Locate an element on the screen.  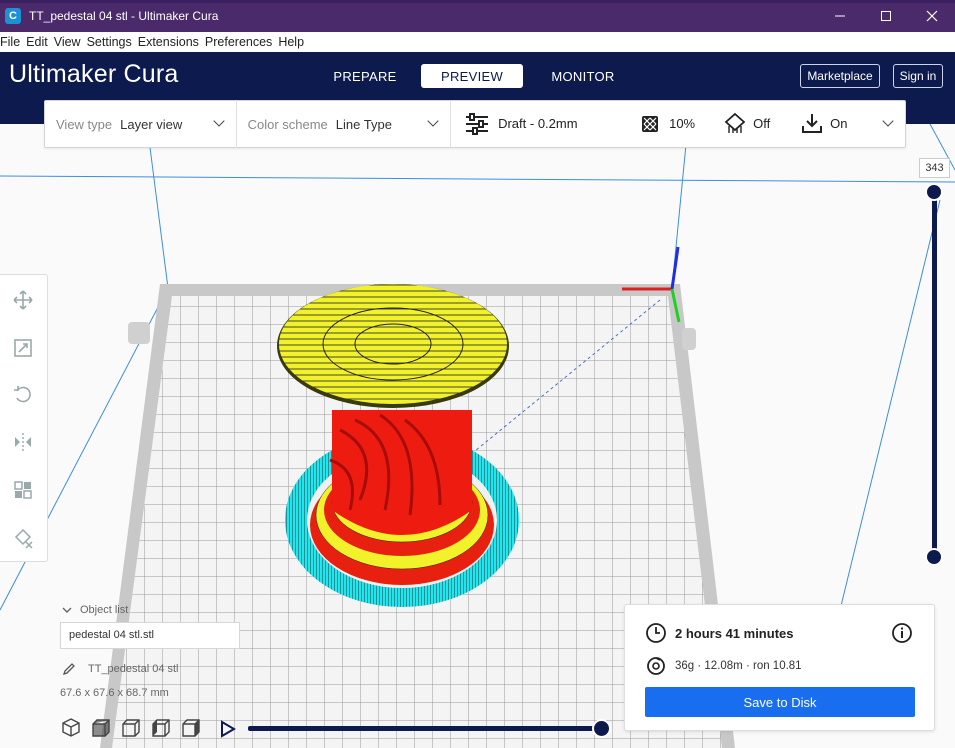
model-column is located at coordinates (402, 472).